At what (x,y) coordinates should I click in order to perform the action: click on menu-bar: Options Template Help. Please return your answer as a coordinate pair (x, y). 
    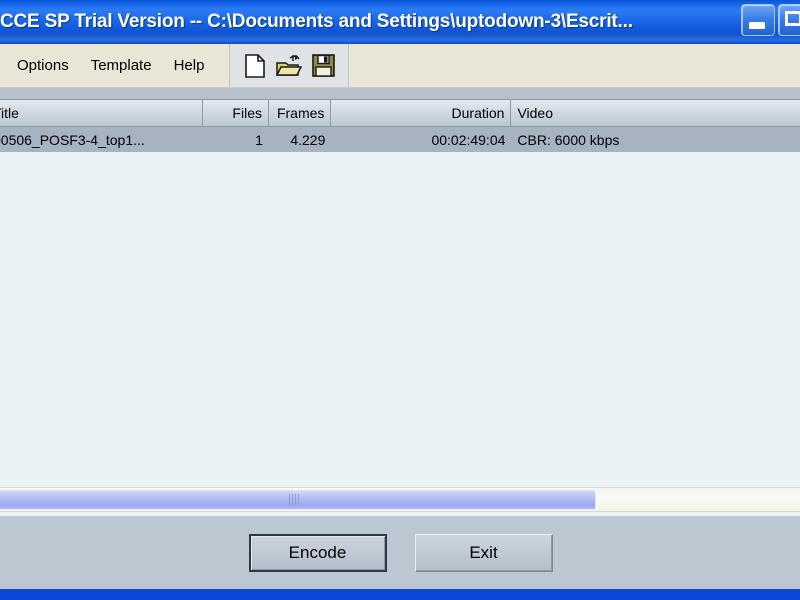
    Looking at the image, I should click on (107, 65).